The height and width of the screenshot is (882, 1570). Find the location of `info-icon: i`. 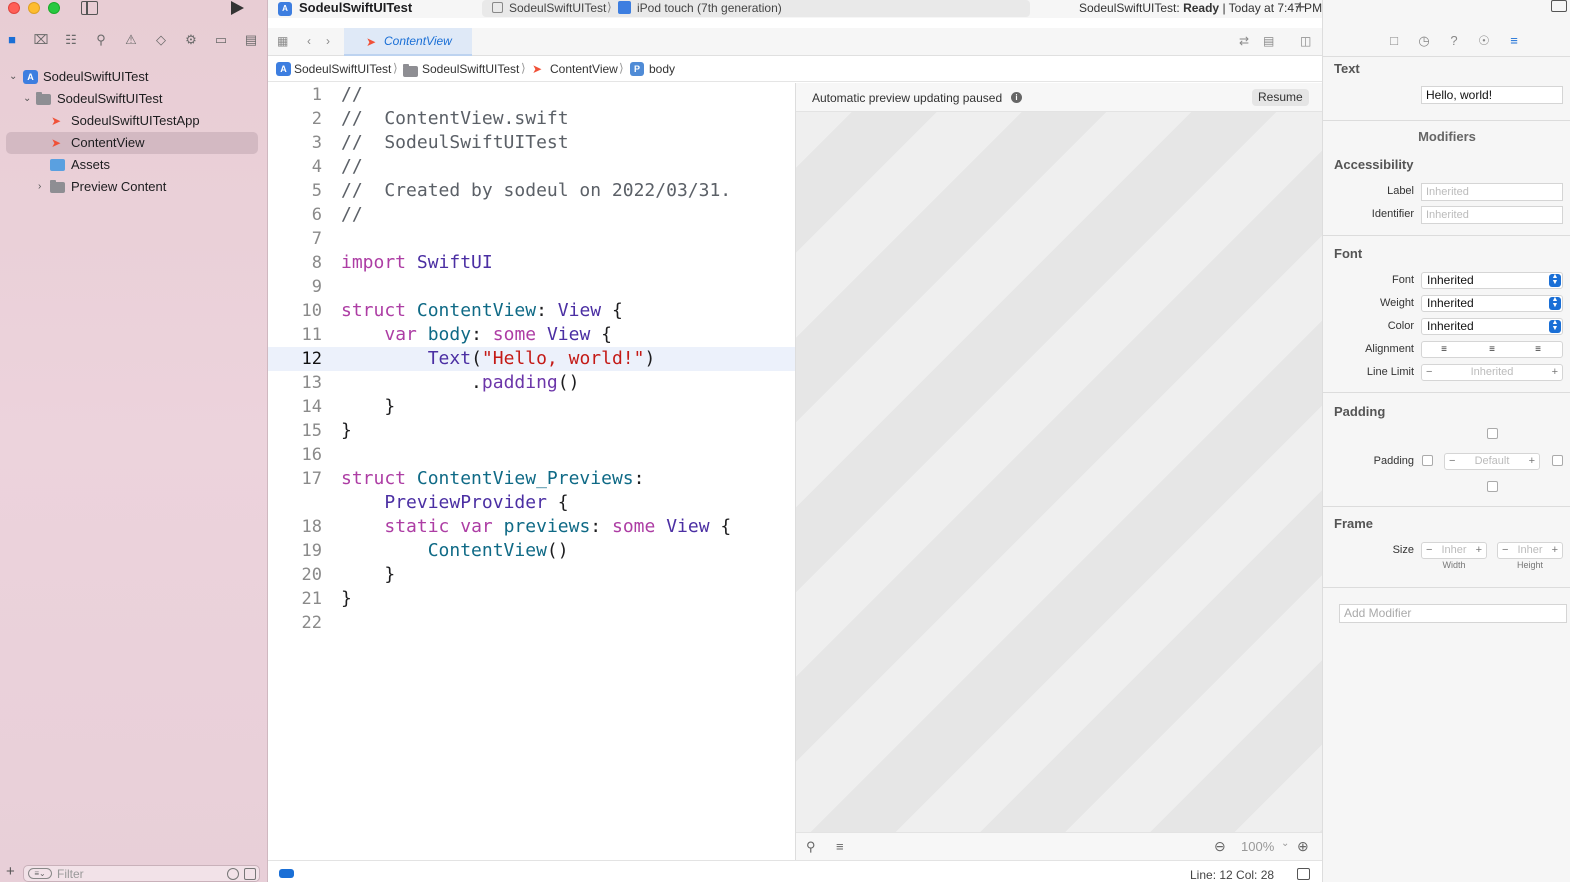

info-icon: i is located at coordinates (1016, 97).